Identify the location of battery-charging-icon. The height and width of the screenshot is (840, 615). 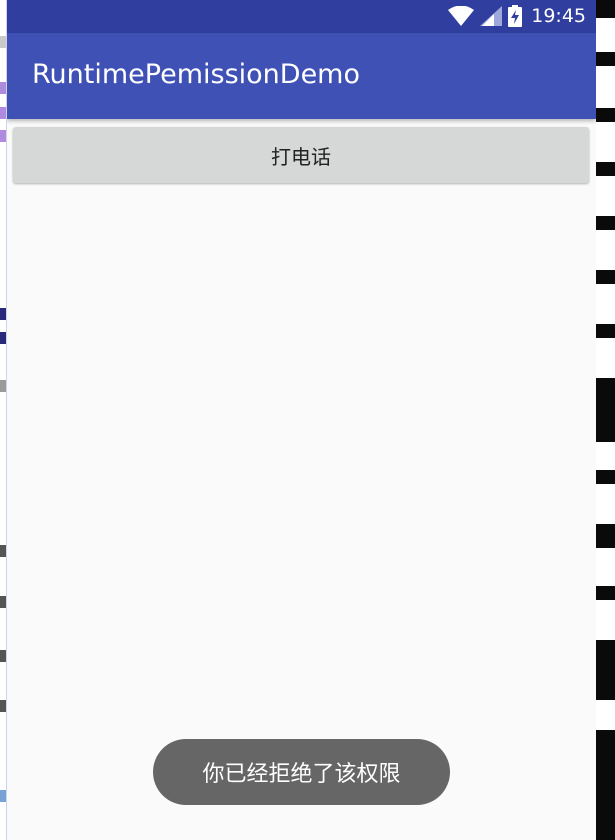
(515, 16).